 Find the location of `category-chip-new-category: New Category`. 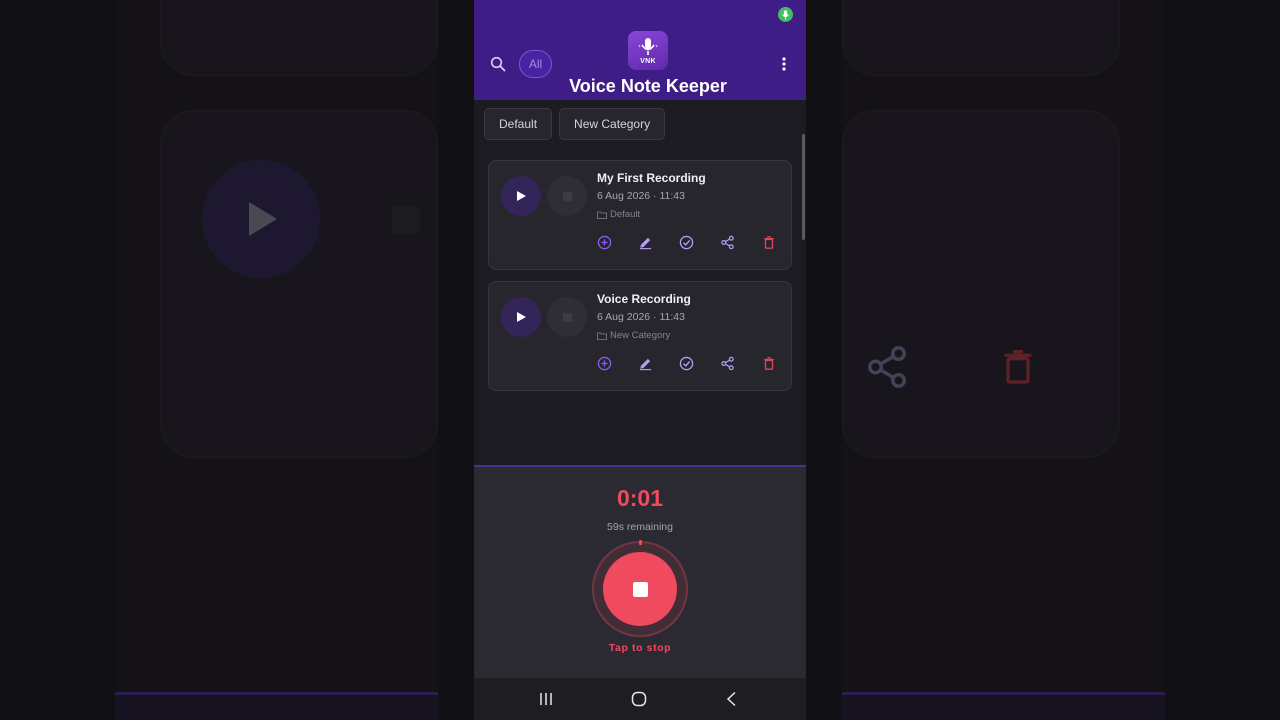

category-chip-new-category: New Category is located at coordinates (612, 124).